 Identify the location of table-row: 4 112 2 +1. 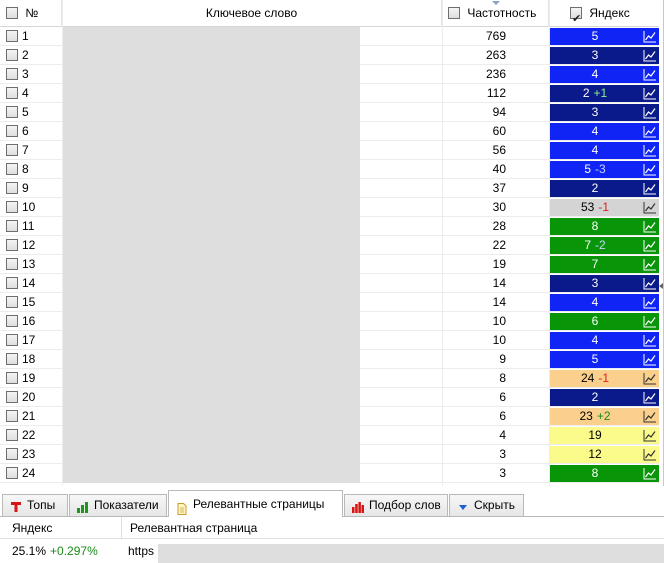
(329, 93).